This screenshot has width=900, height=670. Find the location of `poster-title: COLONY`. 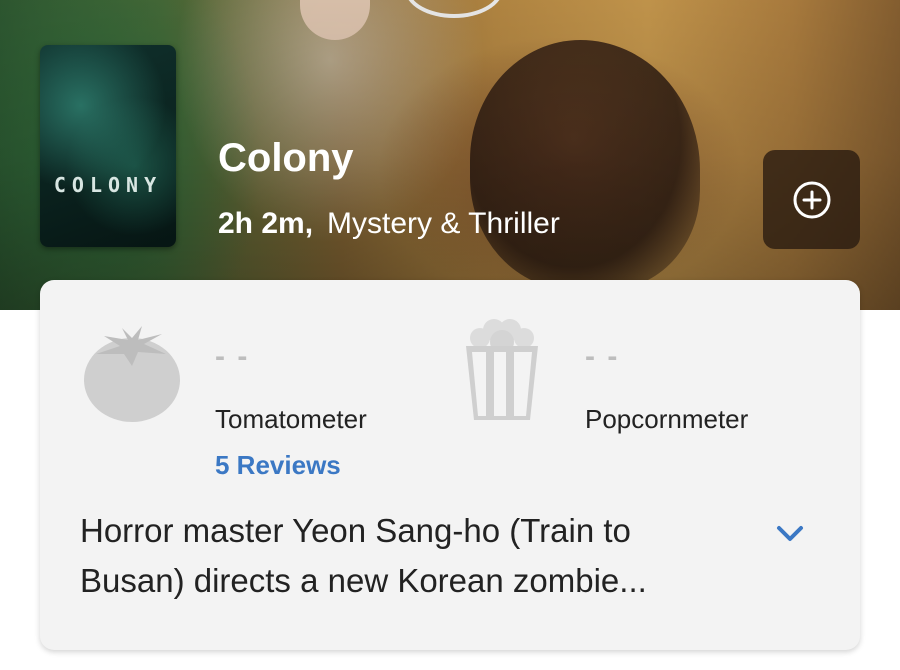

poster-title: COLONY is located at coordinates (108, 185).